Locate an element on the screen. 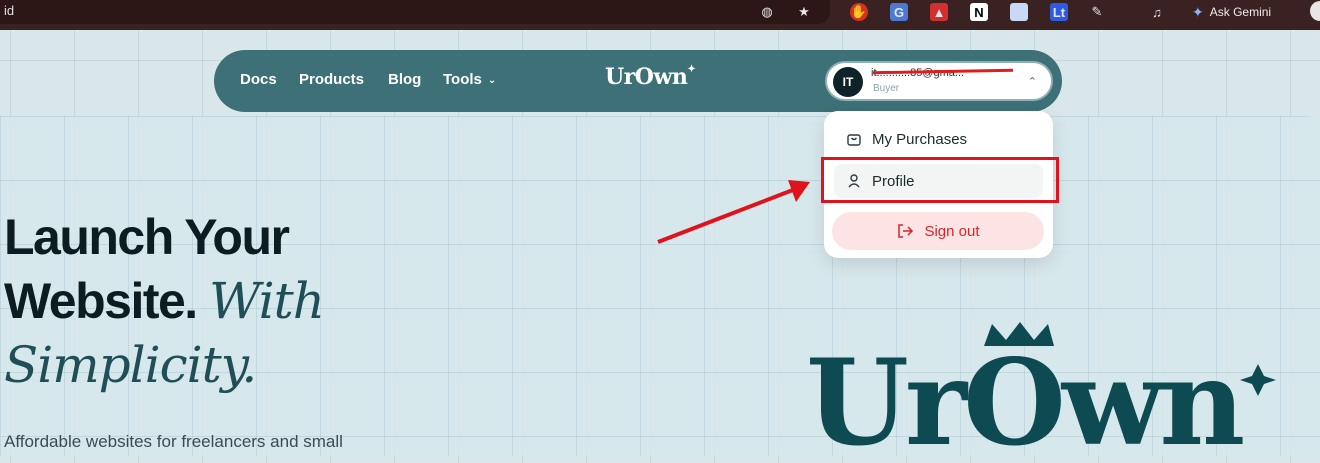 The image size is (1320, 463). sign-out-label: Sign out is located at coordinates (952, 231).